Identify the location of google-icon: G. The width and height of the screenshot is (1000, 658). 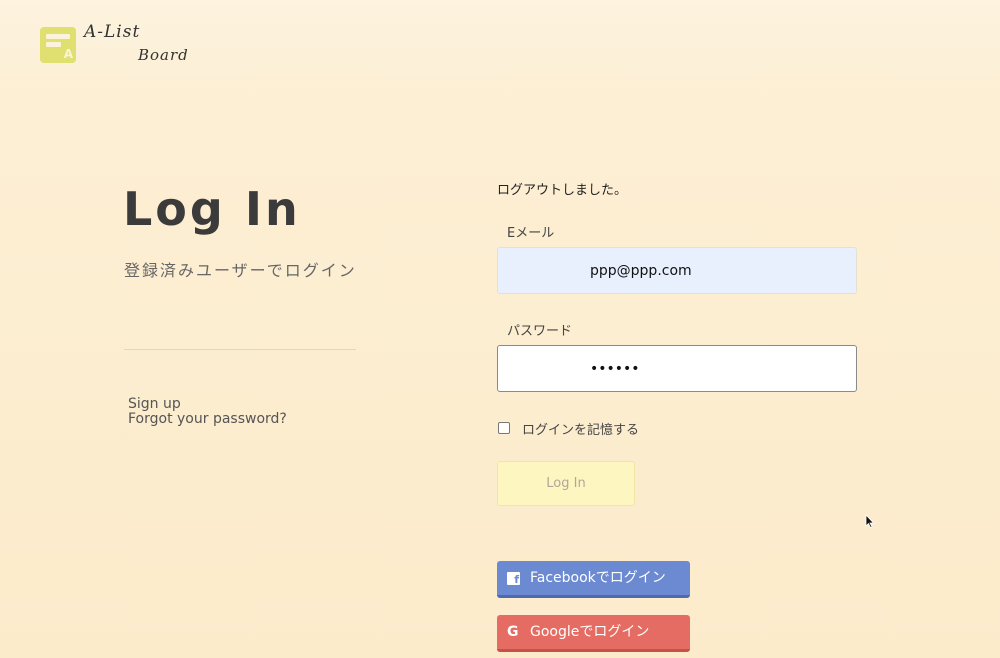
(513, 632).